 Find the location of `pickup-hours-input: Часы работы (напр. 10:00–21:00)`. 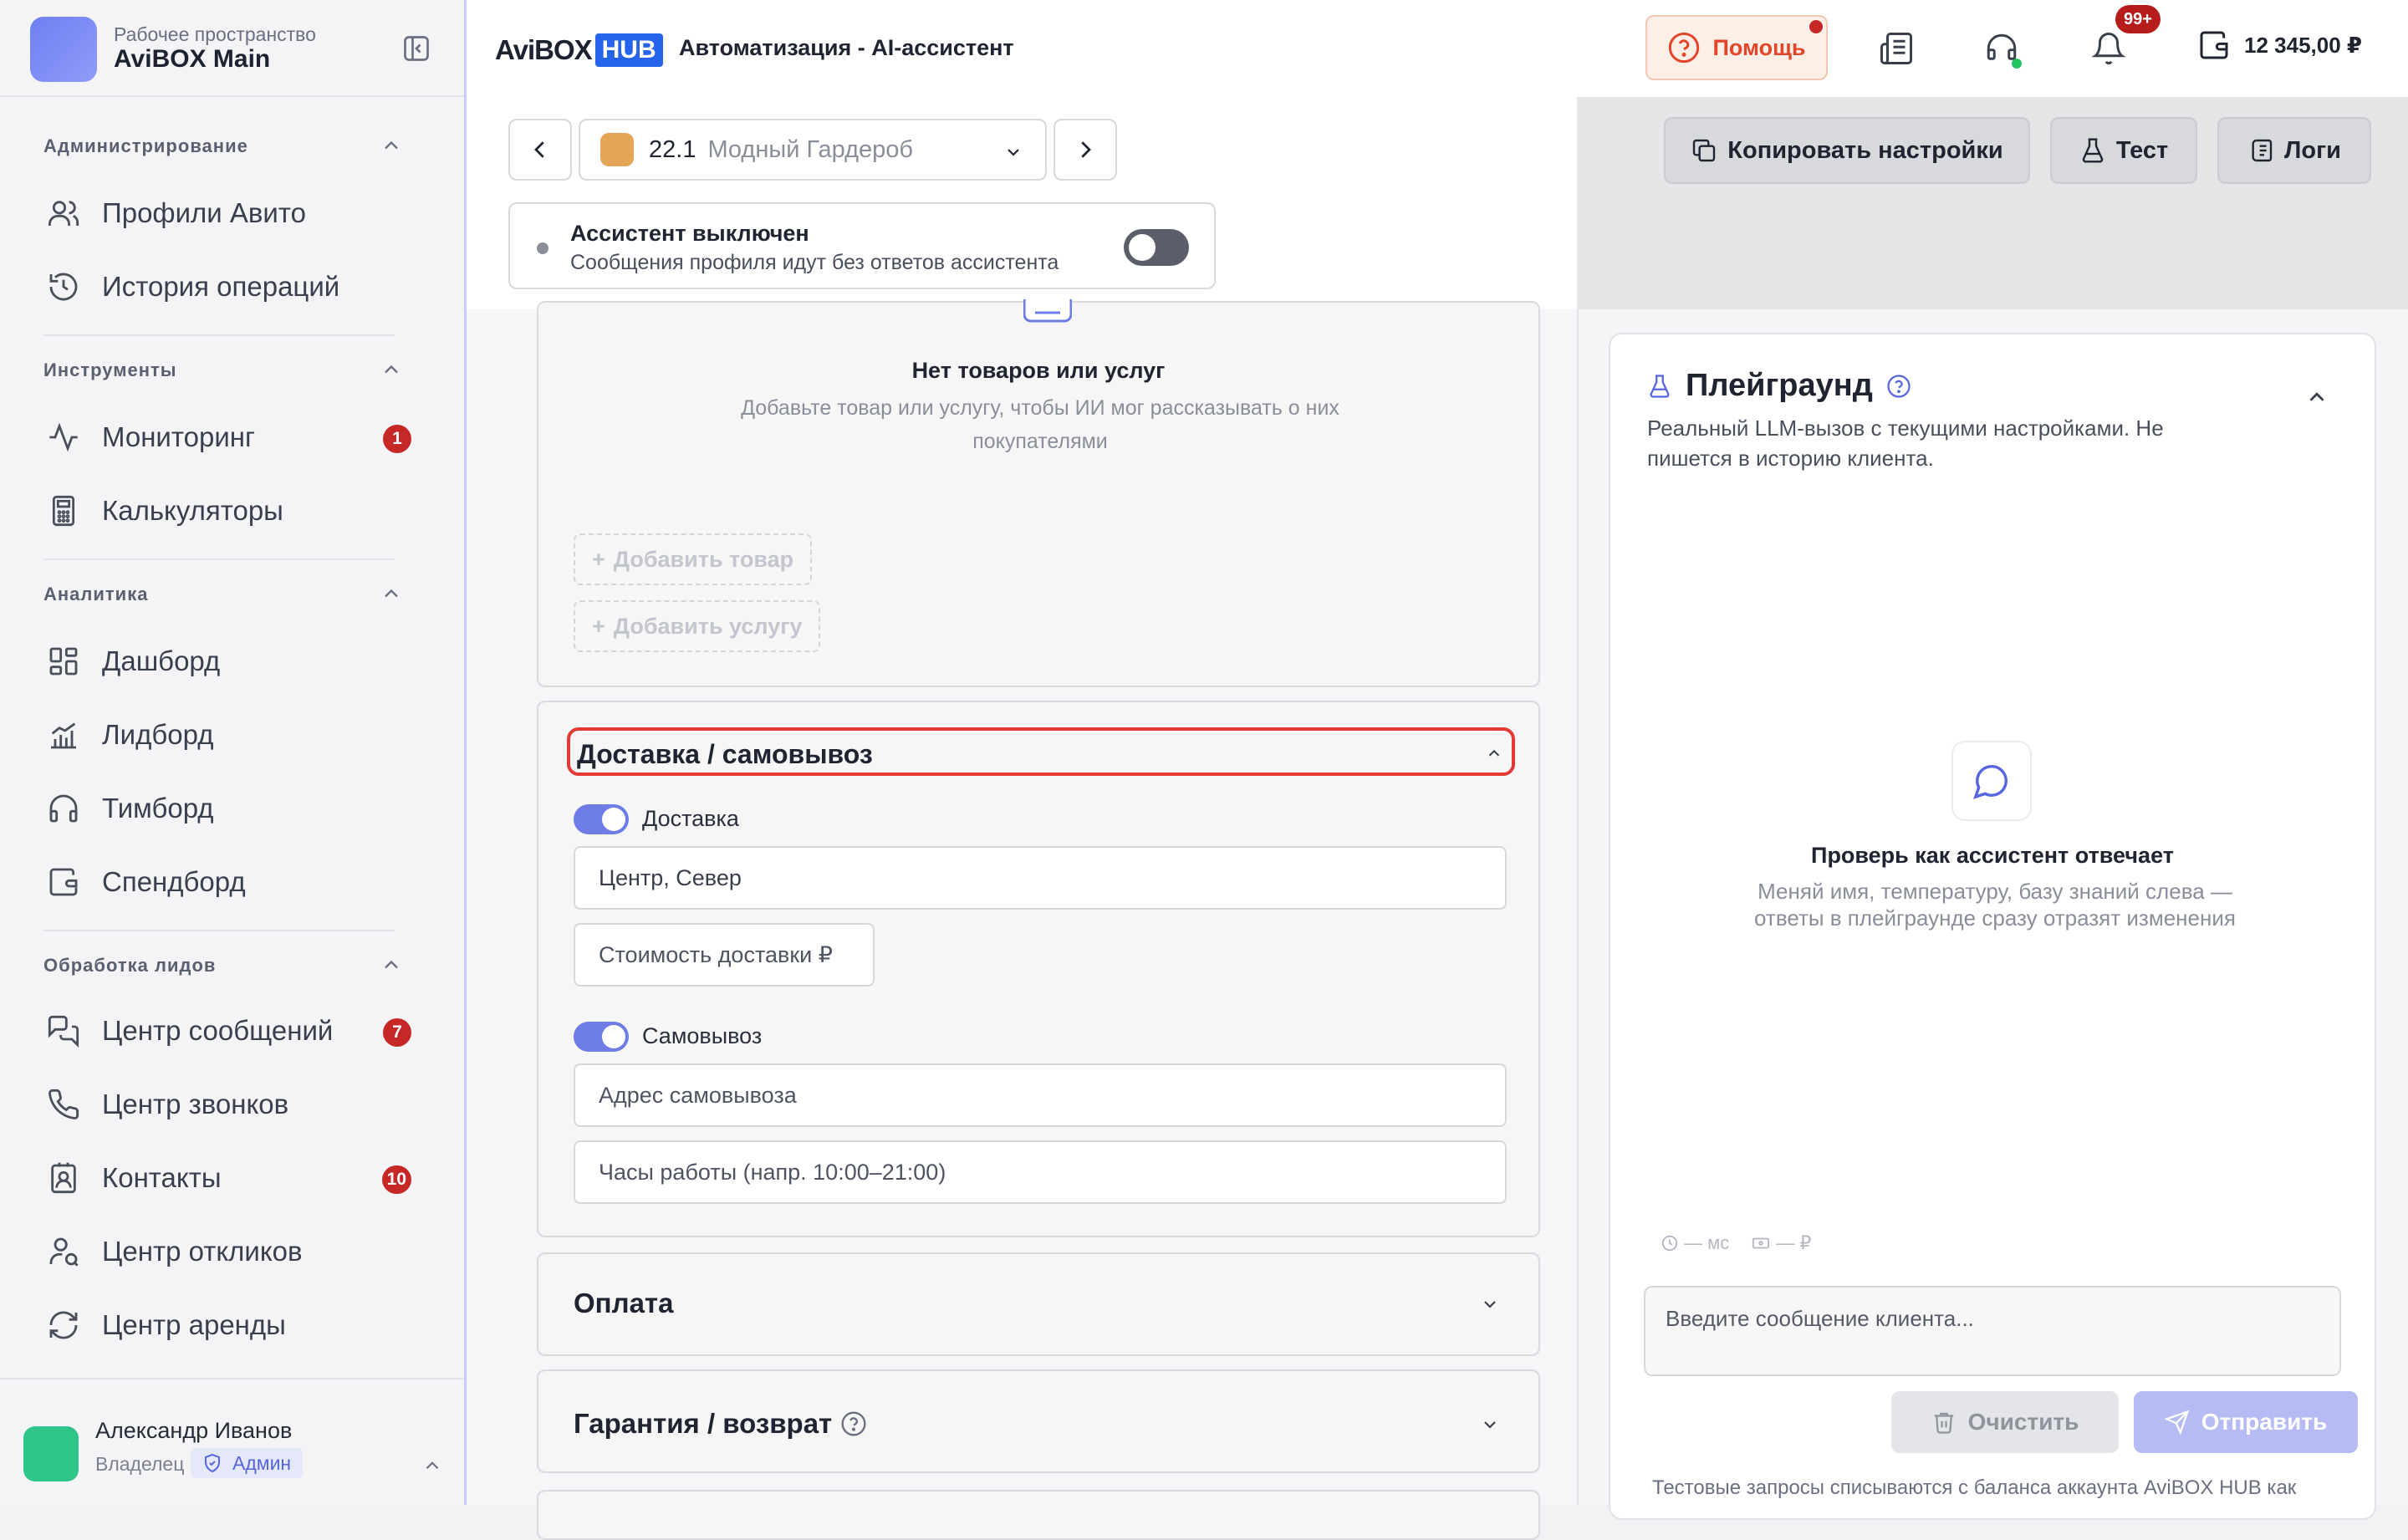

pickup-hours-input: Часы работы (напр. 10:00–21:00) is located at coordinates (1041, 1172).